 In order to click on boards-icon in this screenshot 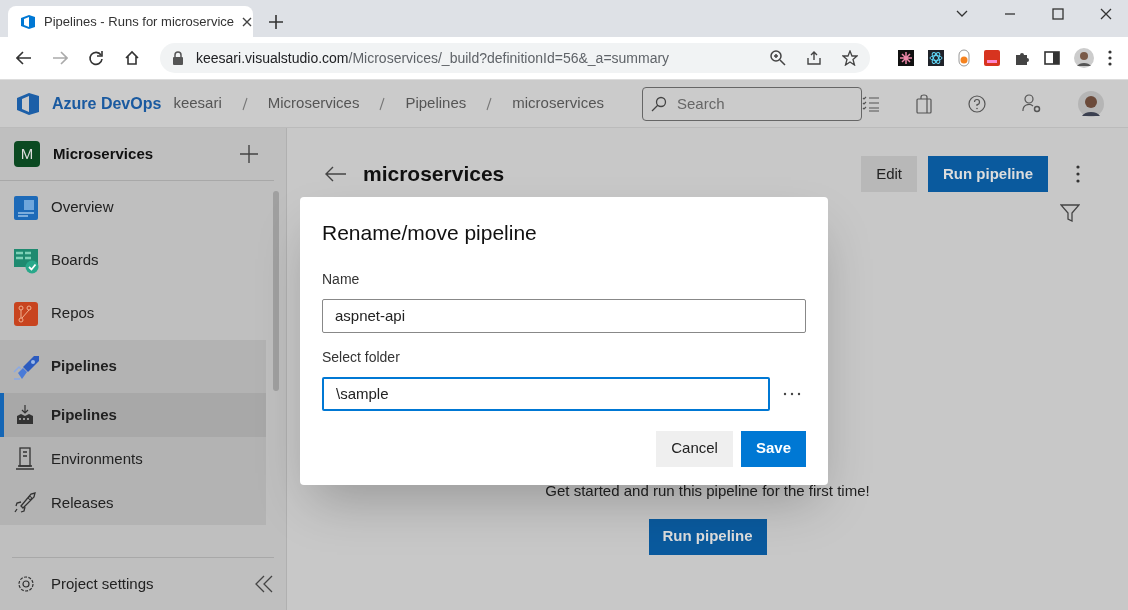, I will do `click(26, 260)`.